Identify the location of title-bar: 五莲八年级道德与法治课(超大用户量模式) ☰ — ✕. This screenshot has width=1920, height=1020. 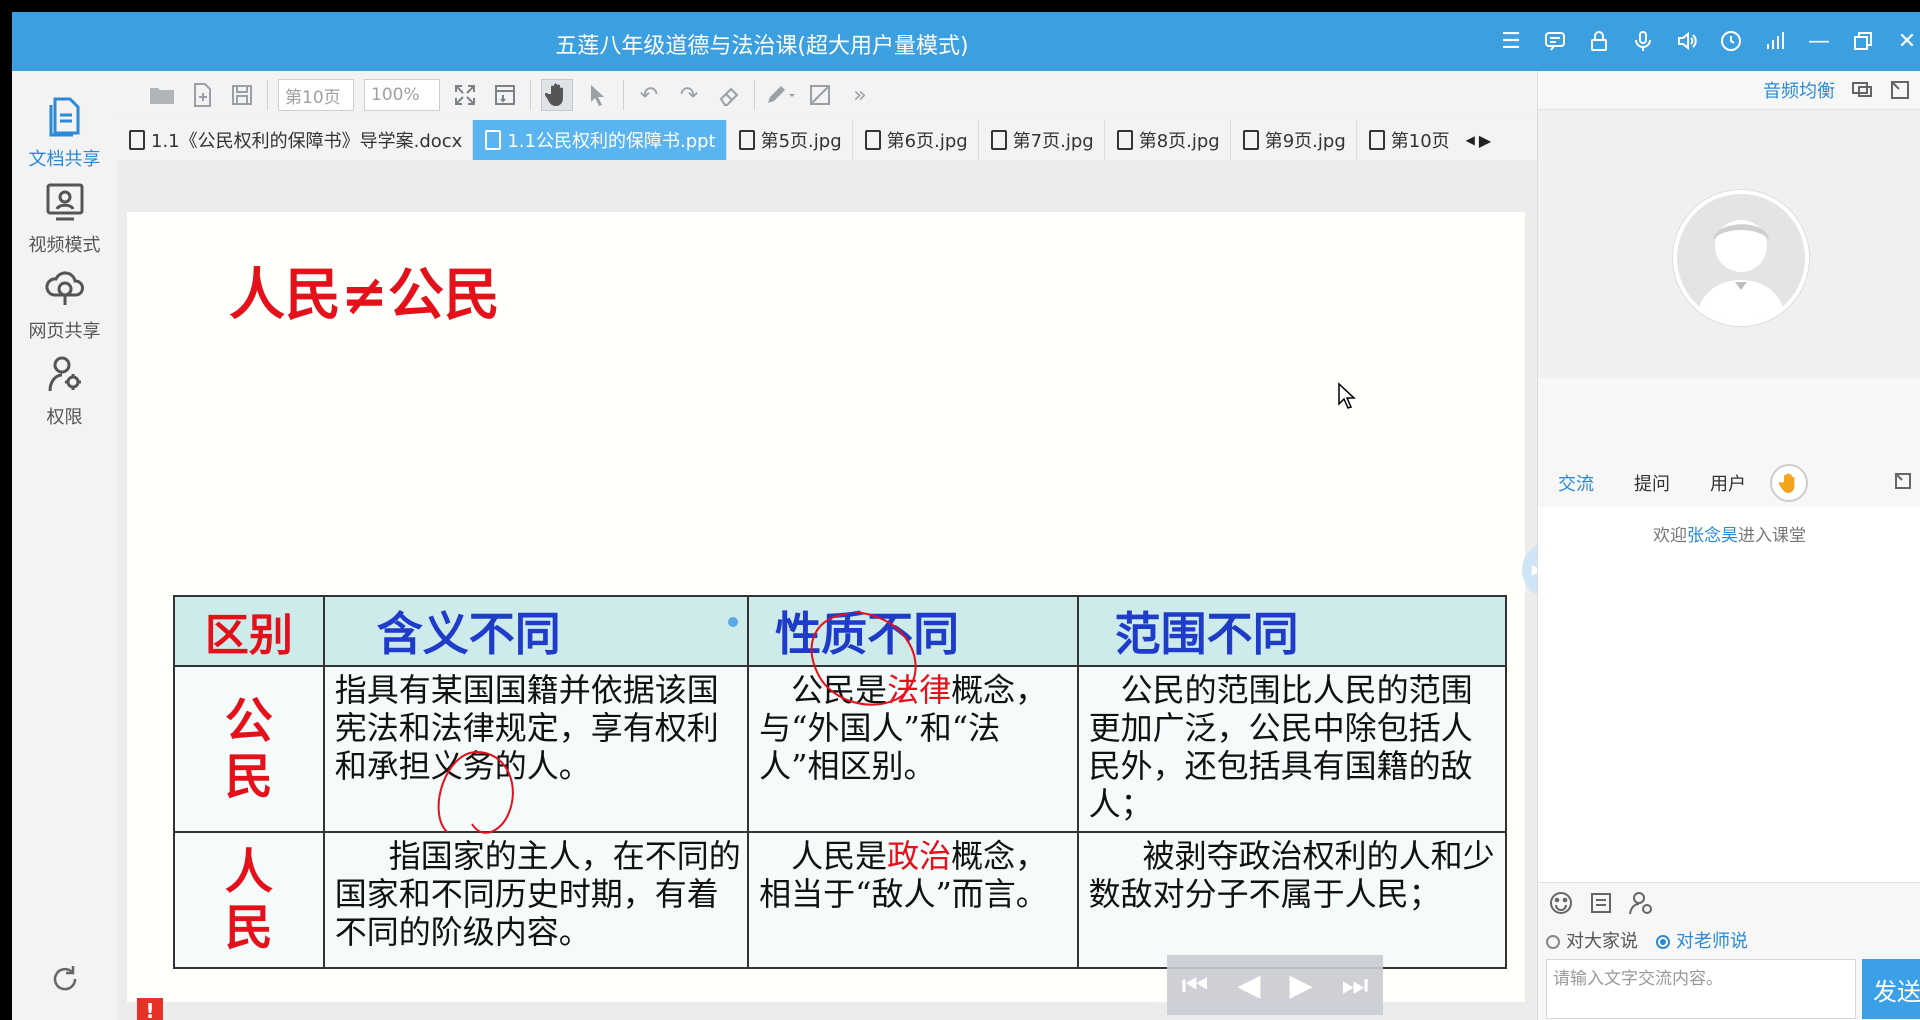
(966, 41).